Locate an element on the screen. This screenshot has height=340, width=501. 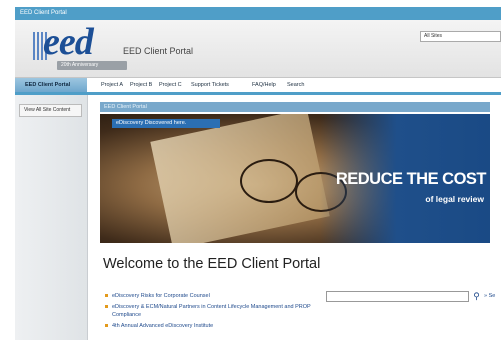
tab-project-b: Project B is located at coordinates (141, 85).